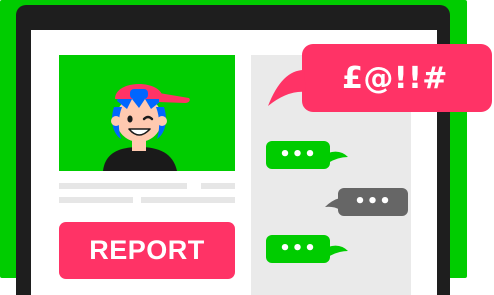  What do you see at coordinates (395, 78) in the screenshot?
I see `profanity-symbols: £@!!#` at bounding box center [395, 78].